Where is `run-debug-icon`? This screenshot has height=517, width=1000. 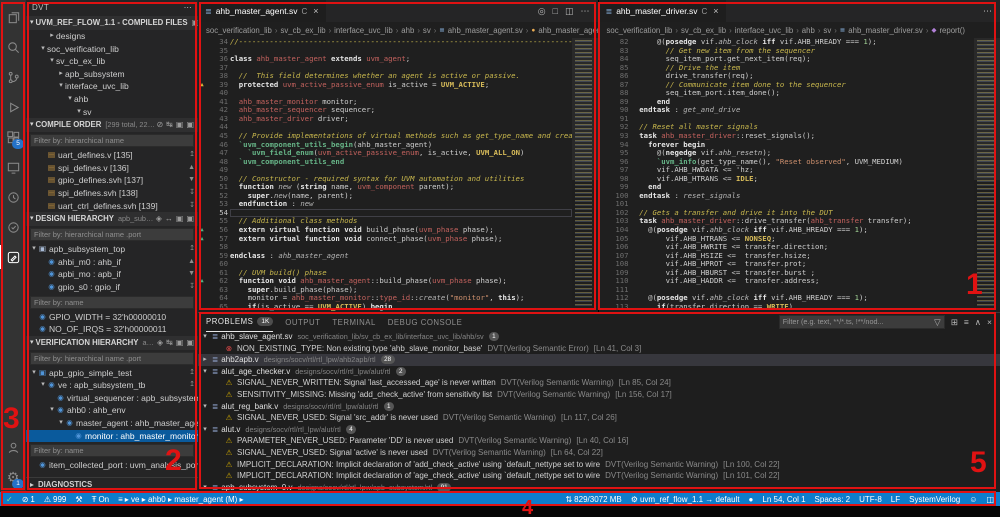
run-debug-icon is located at coordinates (13, 107).